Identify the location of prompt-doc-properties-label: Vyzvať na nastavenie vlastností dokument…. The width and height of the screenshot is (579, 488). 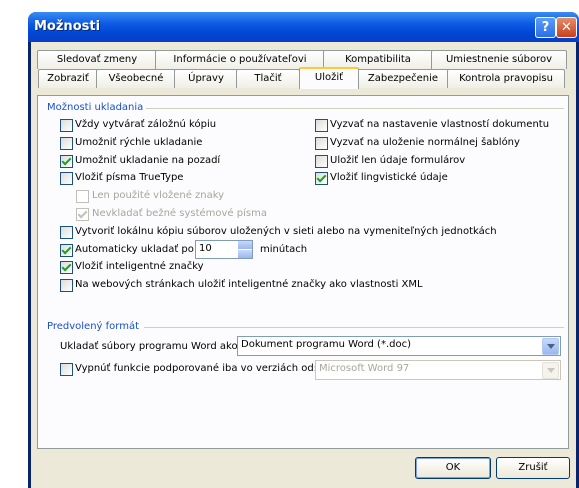
(440, 124).